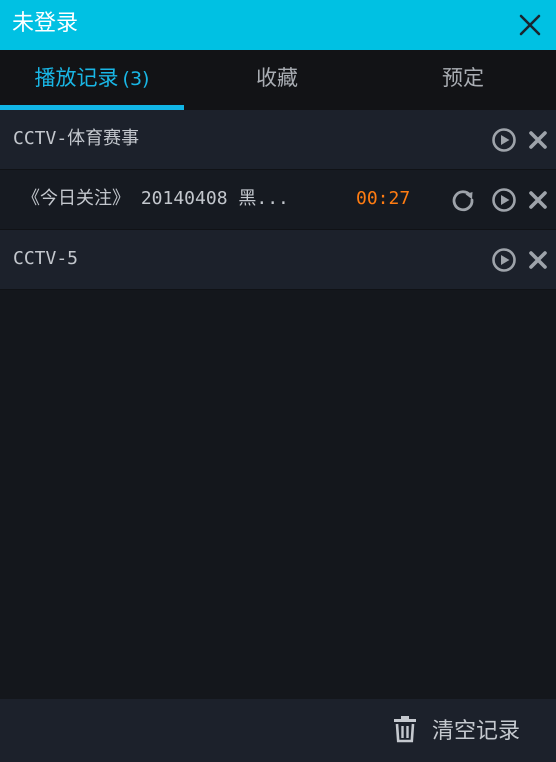  Describe the element at coordinates (45, 24) in the screenshot. I see `login-status-title: 未登录` at that location.